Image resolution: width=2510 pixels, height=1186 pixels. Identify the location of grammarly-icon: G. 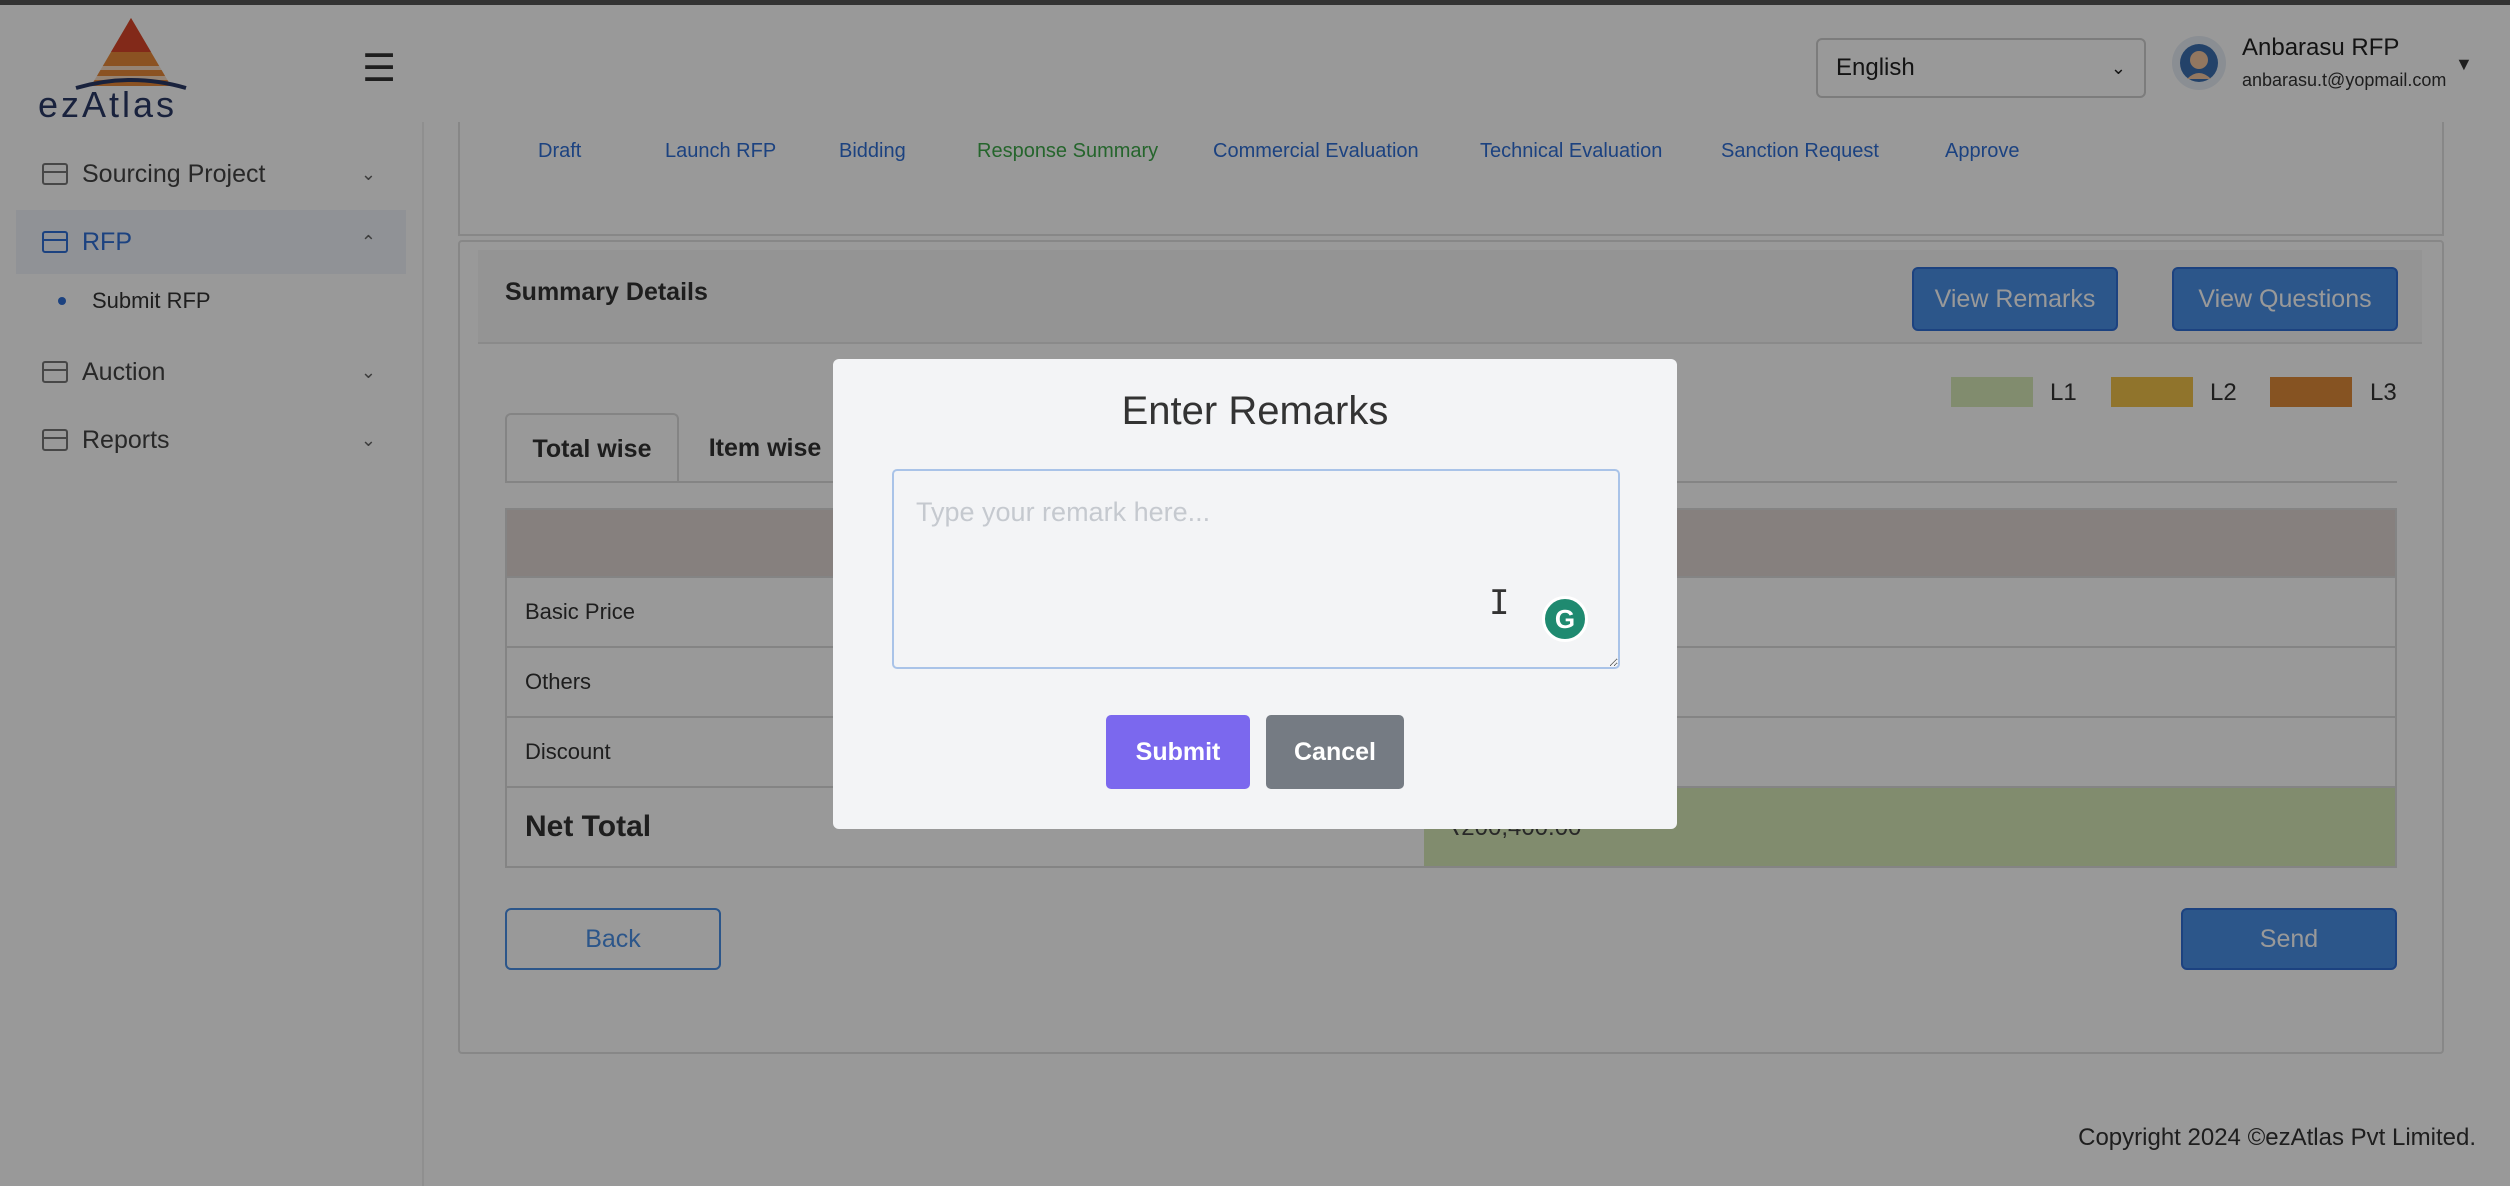
(1565, 619).